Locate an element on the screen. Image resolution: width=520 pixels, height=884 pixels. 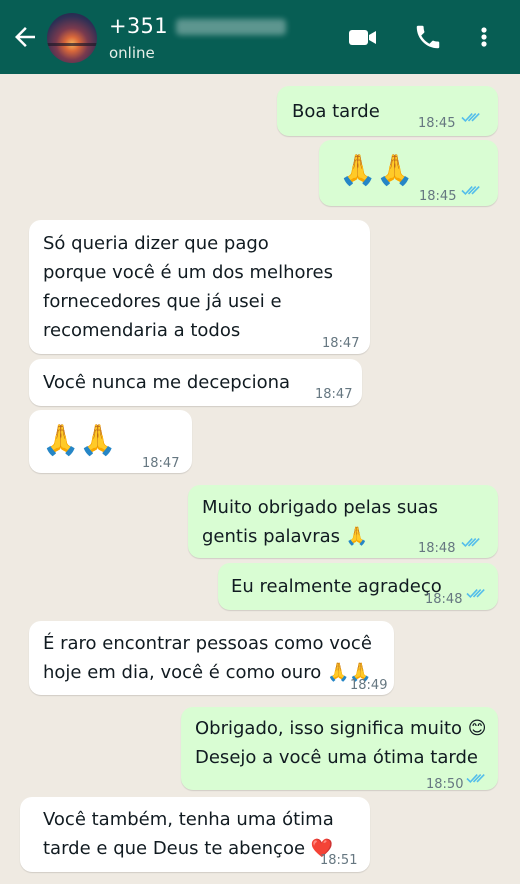
avatar is located at coordinates (72, 38).